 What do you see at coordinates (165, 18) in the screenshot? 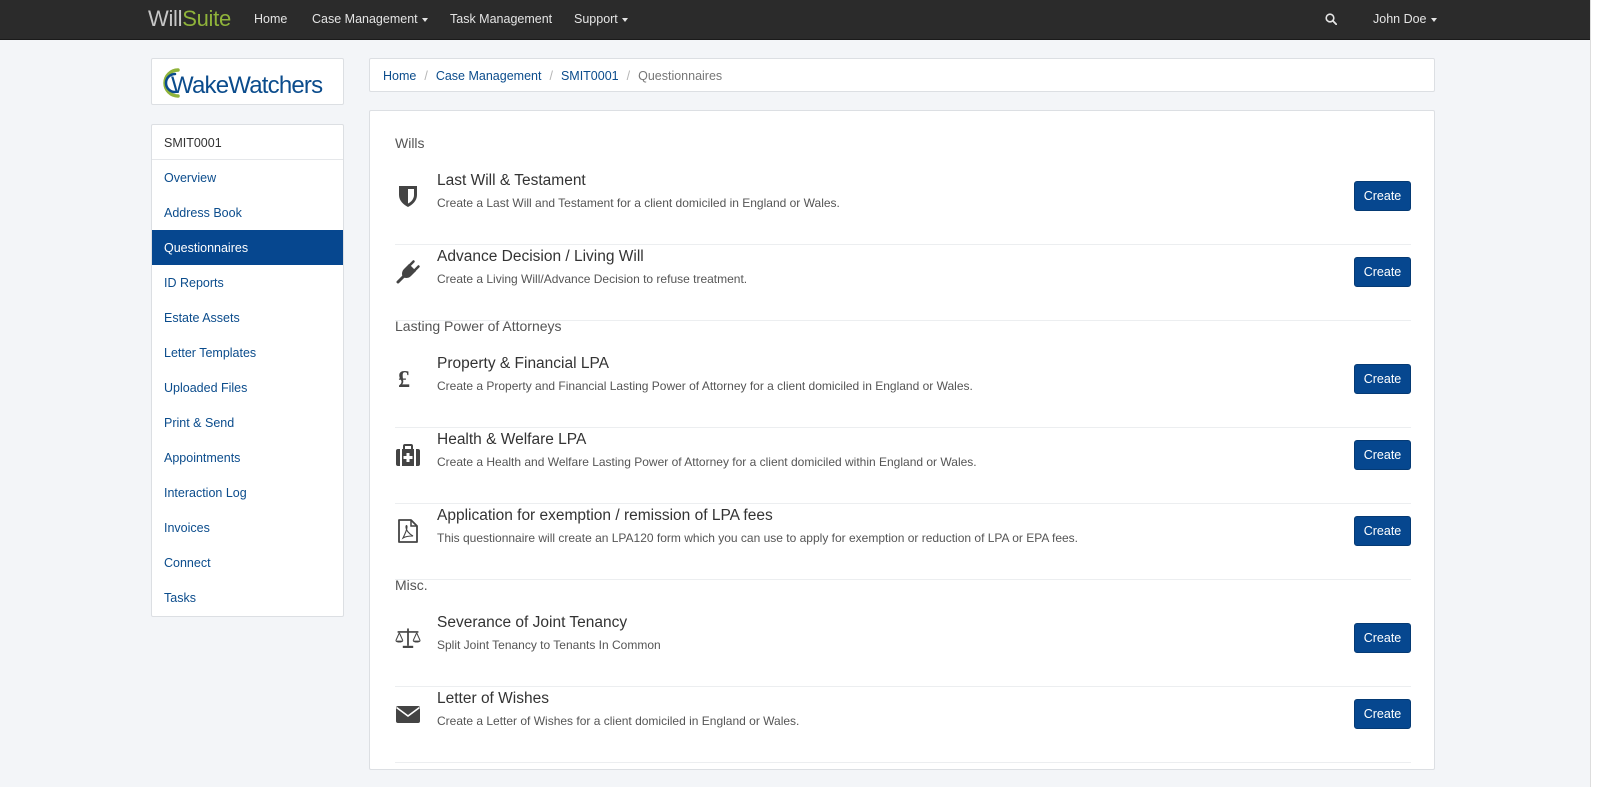
I see `brand-text-will: Will` at bounding box center [165, 18].